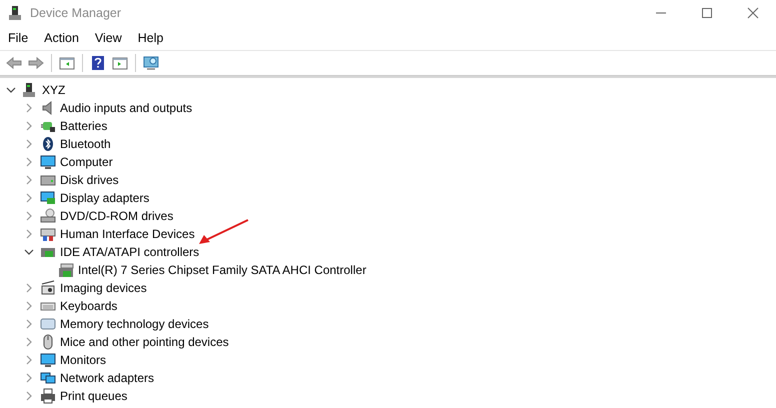 The height and width of the screenshot is (408, 776). I want to click on tree-item: Imaging devices, so click(103, 288).